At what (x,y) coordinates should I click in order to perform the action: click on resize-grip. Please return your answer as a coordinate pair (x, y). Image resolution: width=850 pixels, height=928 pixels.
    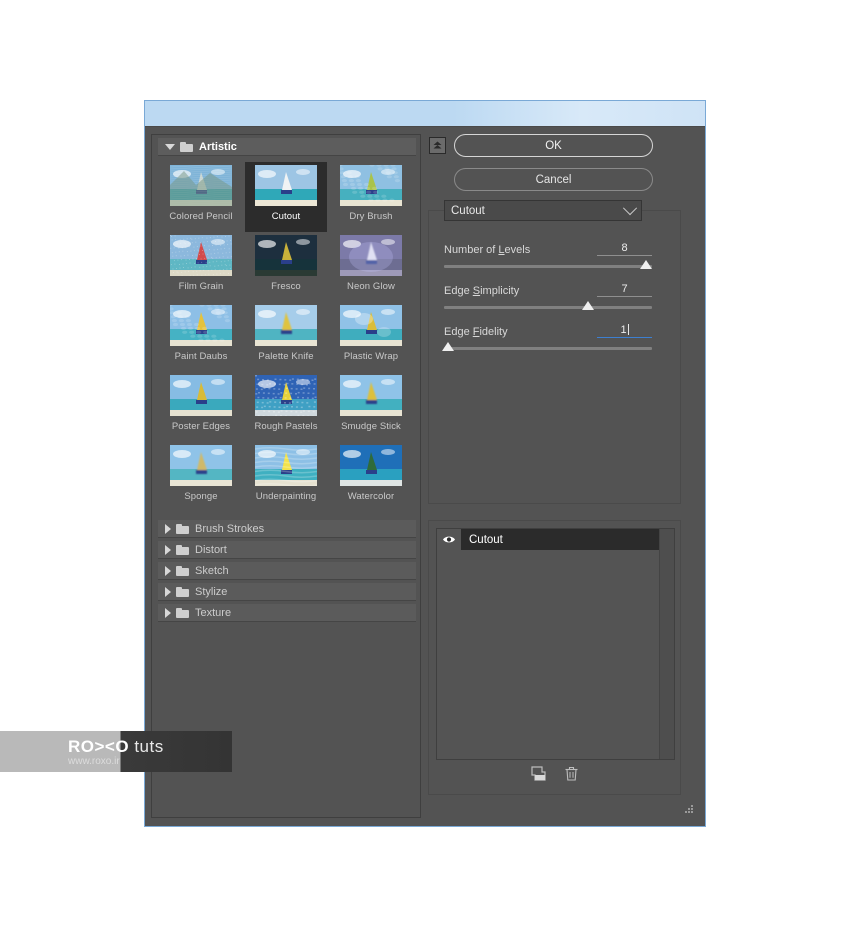
    Looking at the image, I should click on (689, 809).